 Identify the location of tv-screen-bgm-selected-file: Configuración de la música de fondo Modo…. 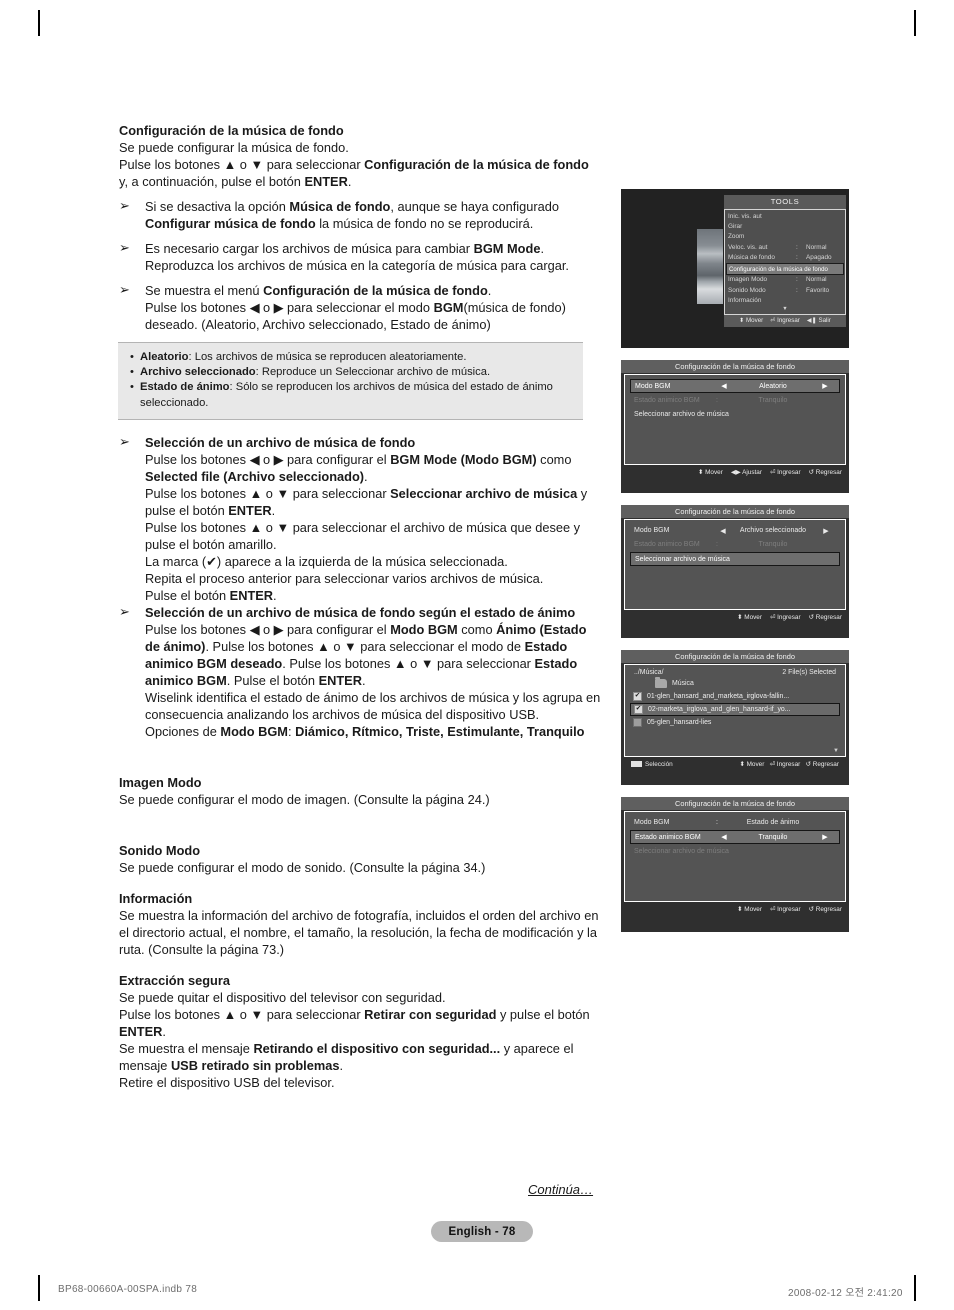
(735, 571).